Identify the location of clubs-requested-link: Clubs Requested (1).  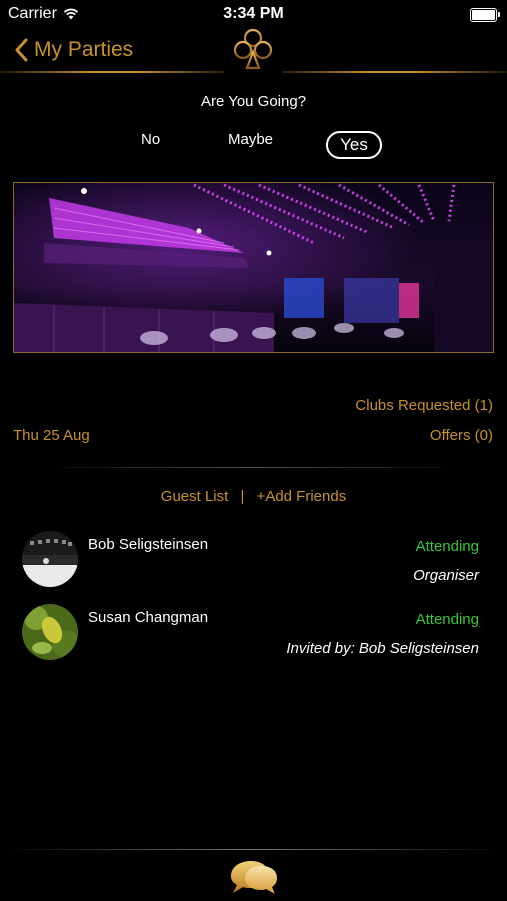
(424, 405).